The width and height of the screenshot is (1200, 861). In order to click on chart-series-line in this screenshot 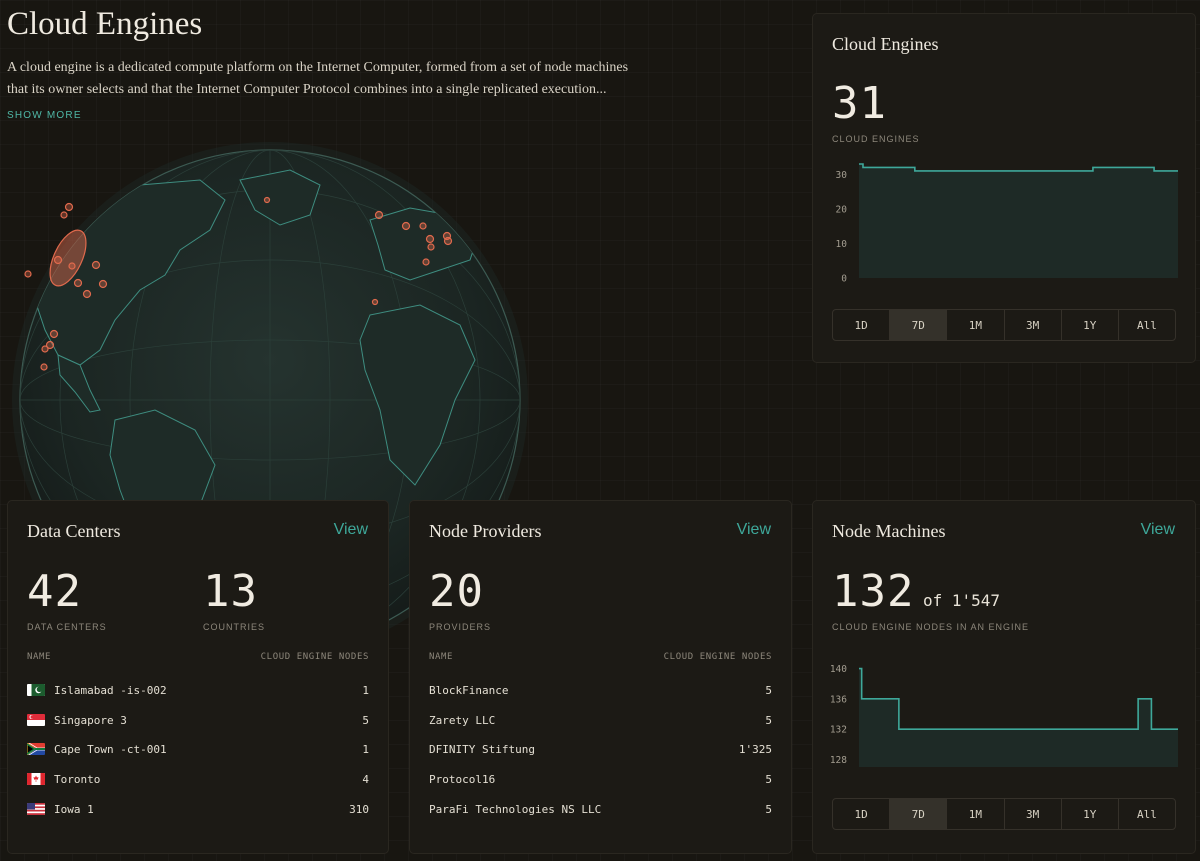, I will do `click(1018, 698)`.